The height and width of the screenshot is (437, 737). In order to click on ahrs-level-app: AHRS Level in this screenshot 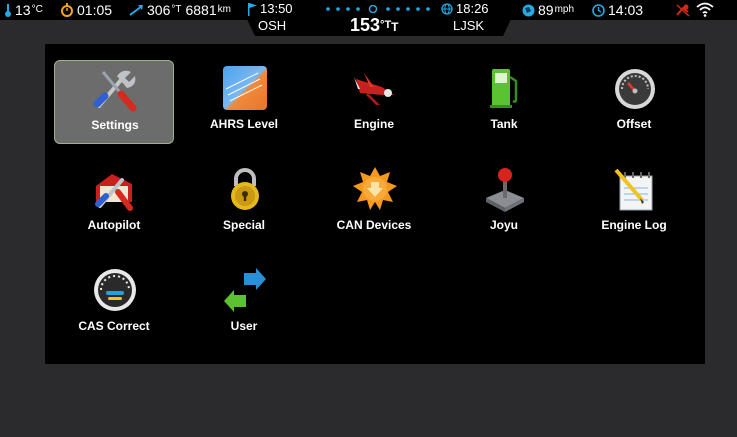, I will do `click(244, 102)`.